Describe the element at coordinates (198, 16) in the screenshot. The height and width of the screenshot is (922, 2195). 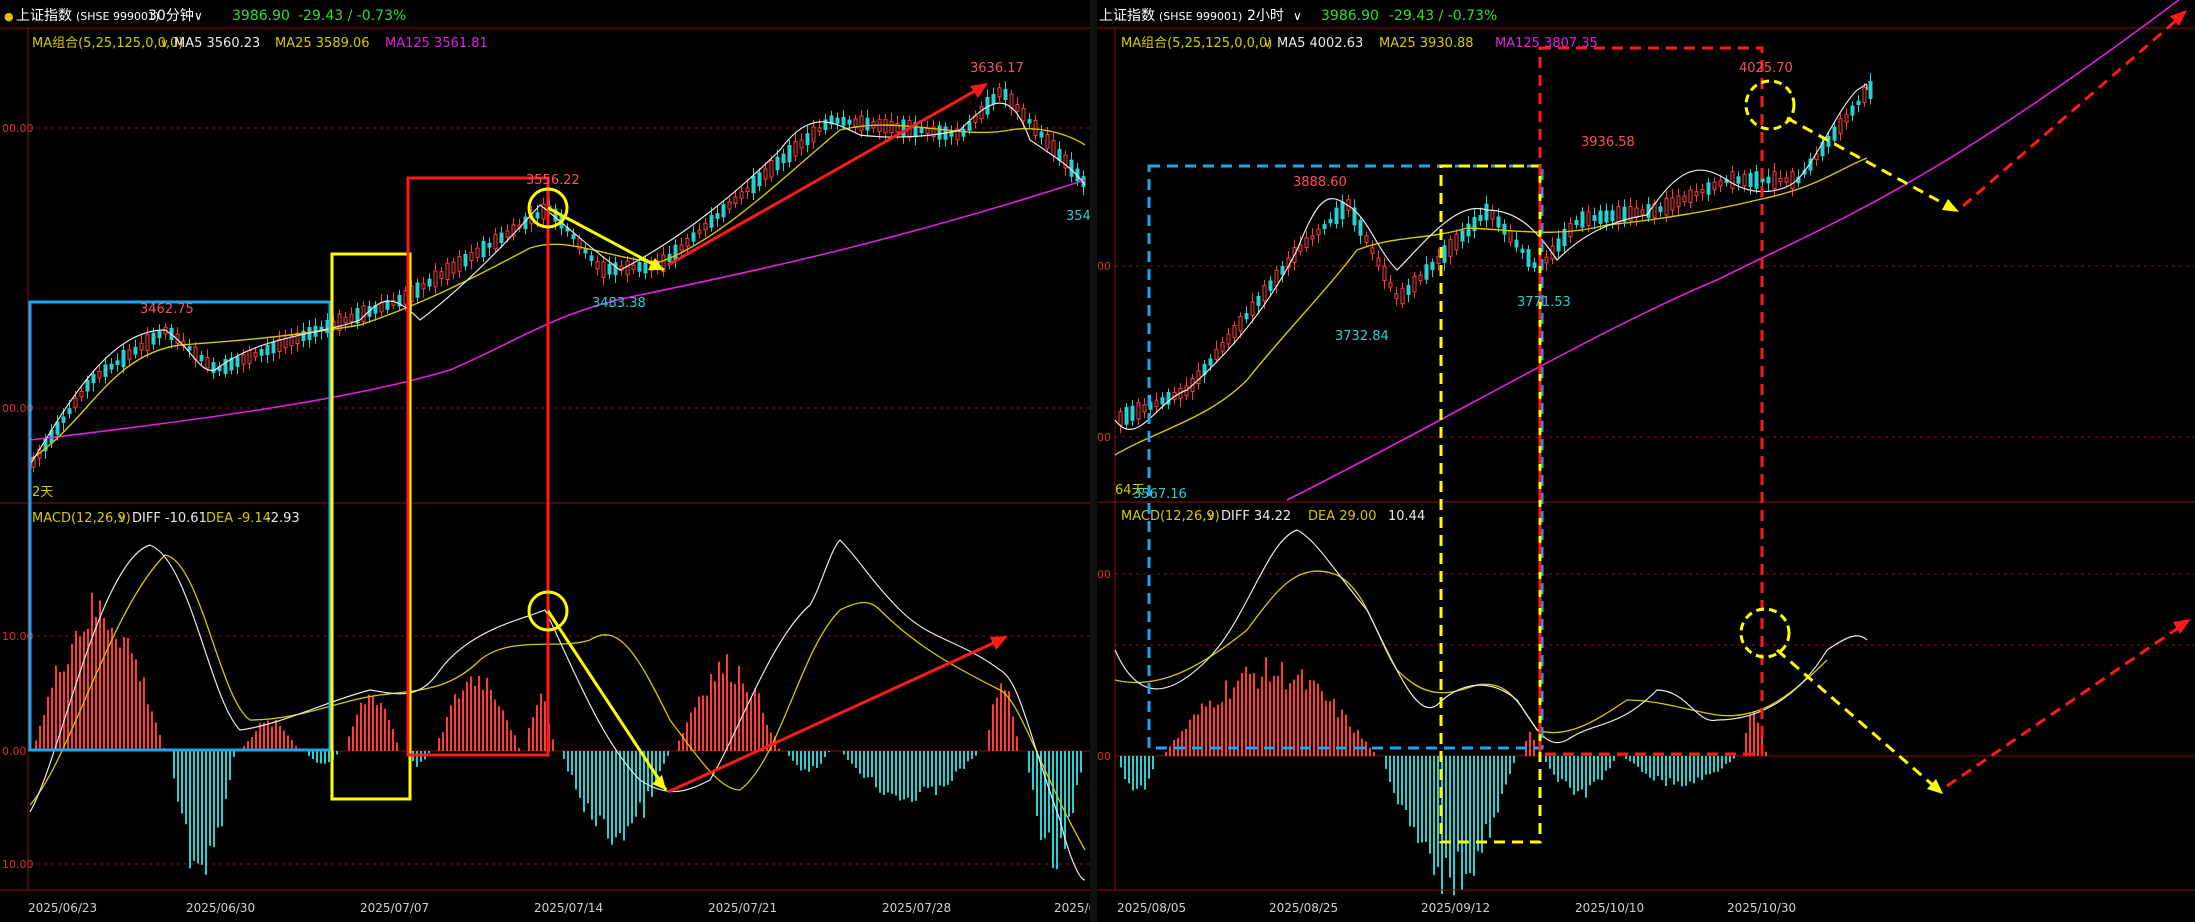
I see `left-period-dropdown-icon: ∨` at that location.